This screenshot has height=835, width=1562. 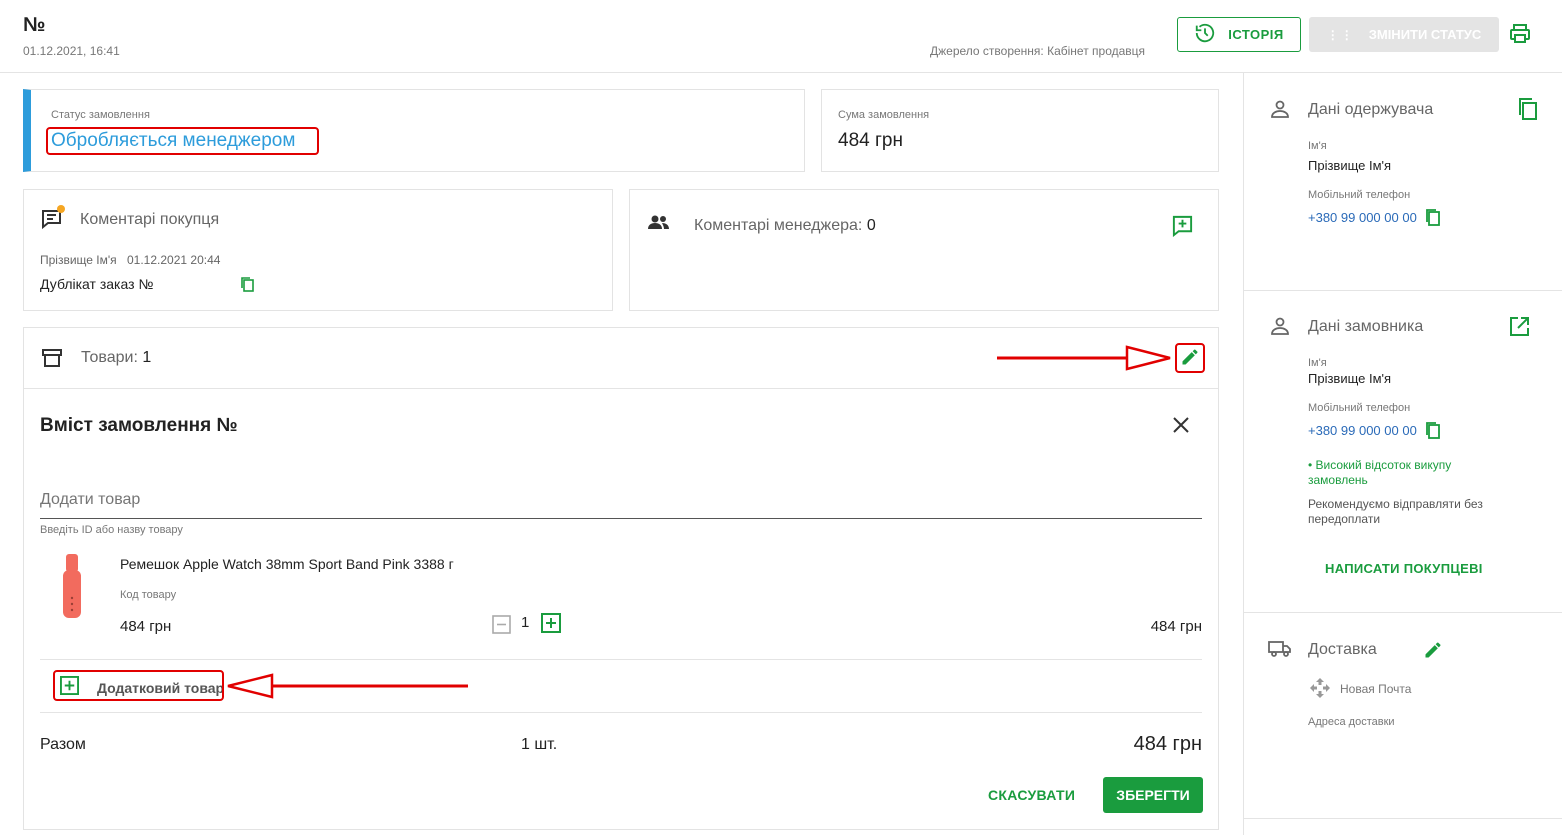 What do you see at coordinates (1280, 651) in the screenshot?
I see `truck-icon` at bounding box center [1280, 651].